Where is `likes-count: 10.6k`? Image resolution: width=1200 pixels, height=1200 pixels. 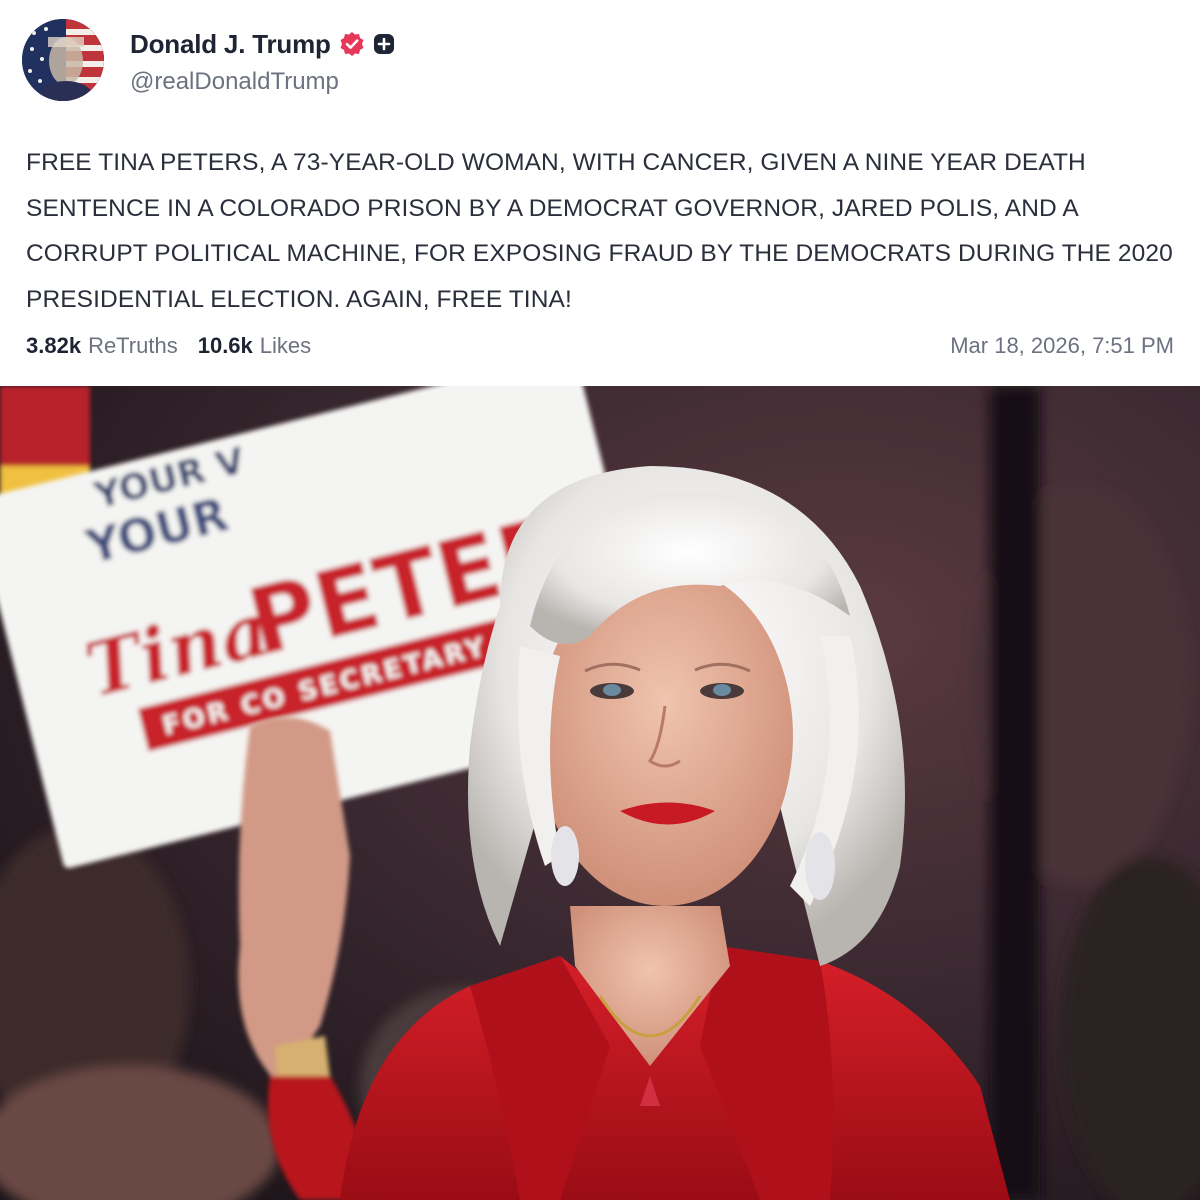
likes-count: 10.6k is located at coordinates (225, 345).